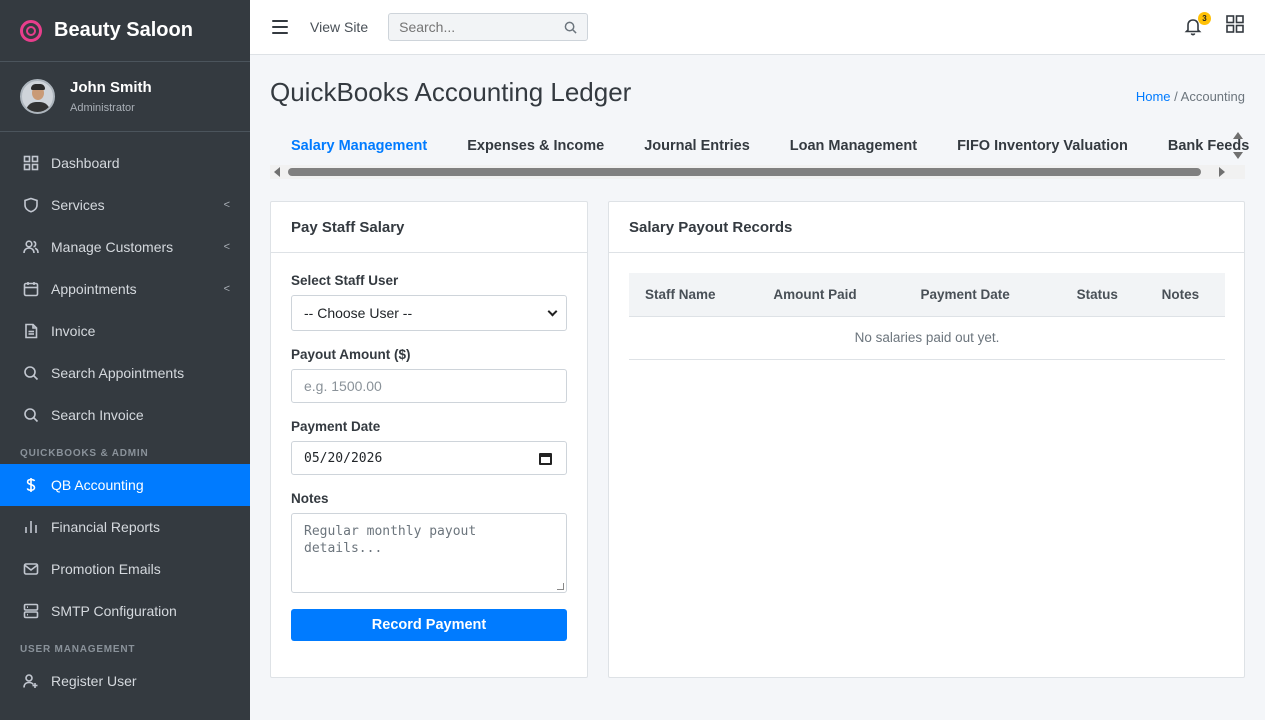 Image resolution: width=1265 pixels, height=720 pixels. What do you see at coordinates (1238, 147) in the screenshot?
I see `tabs-vertical-scrollbar` at bounding box center [1238, 147].